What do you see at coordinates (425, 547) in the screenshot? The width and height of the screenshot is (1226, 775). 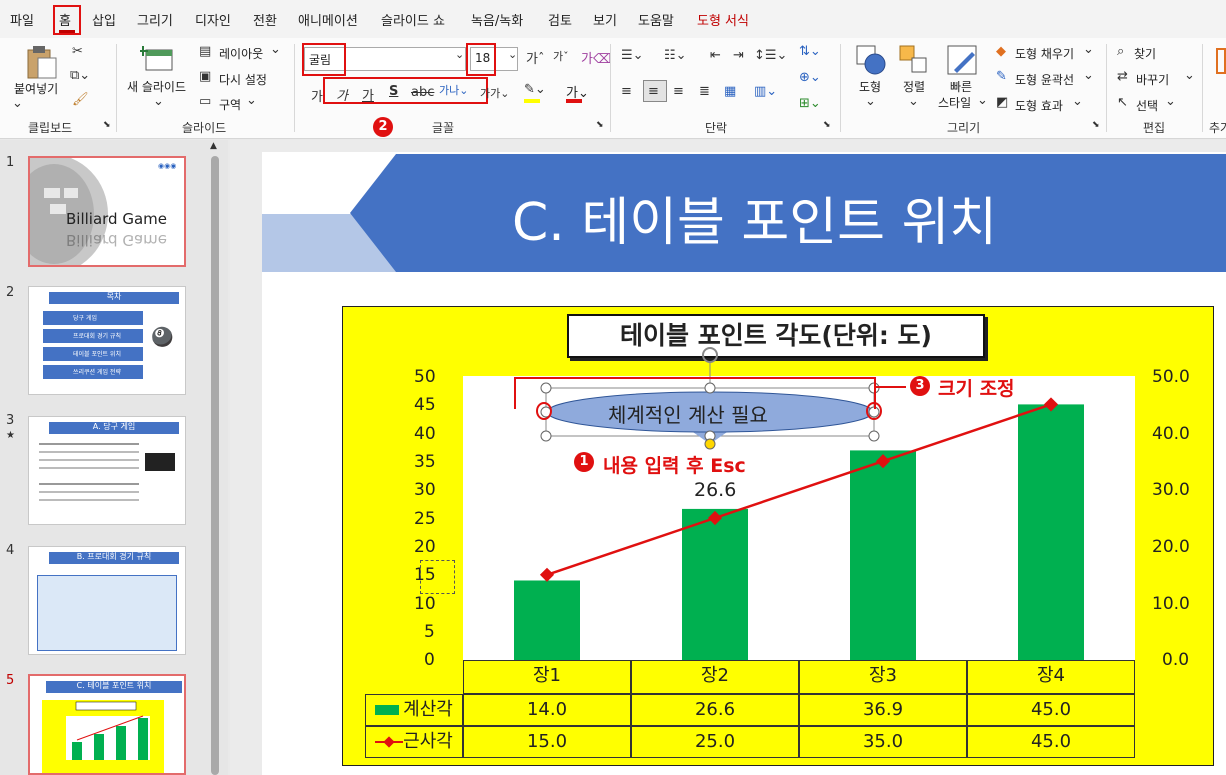 I see `y-tick-label: 20` at bounding box center [425, 547].